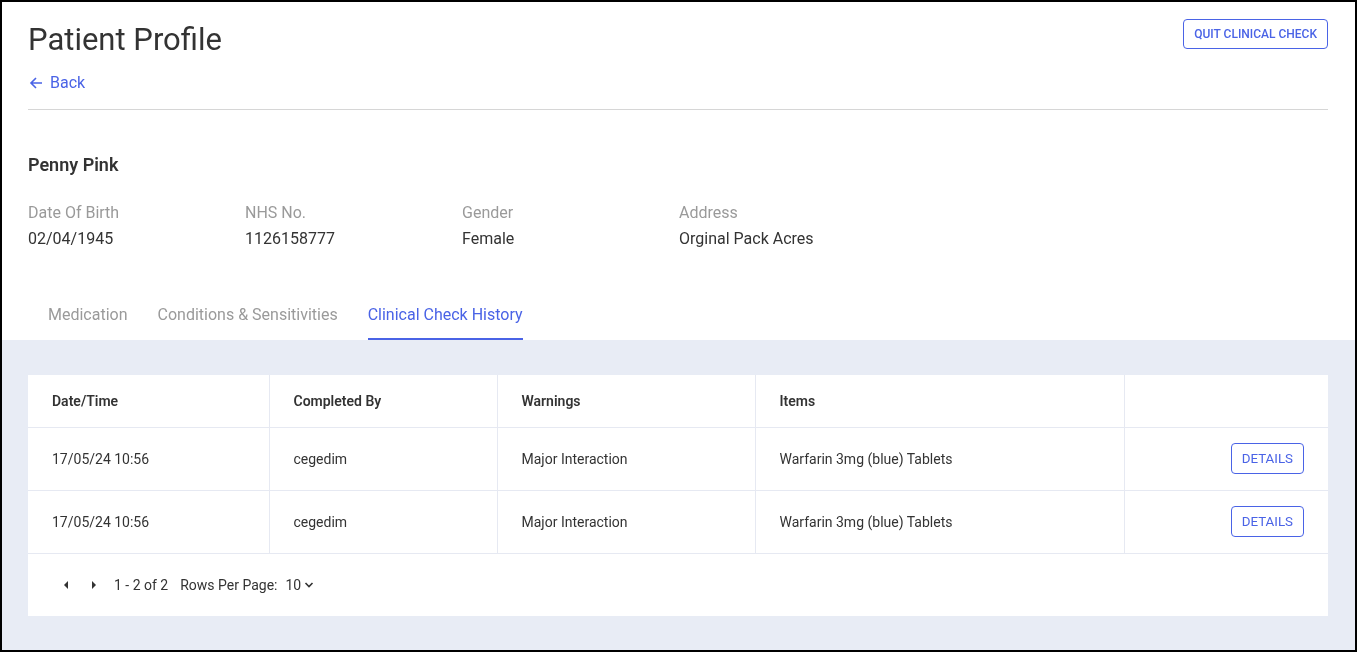  Describe the element at coordinates (1255, 34) in the screenshot. I see `quit-clinical-check-button: QUIT CLINICAL CHECK` at that location.